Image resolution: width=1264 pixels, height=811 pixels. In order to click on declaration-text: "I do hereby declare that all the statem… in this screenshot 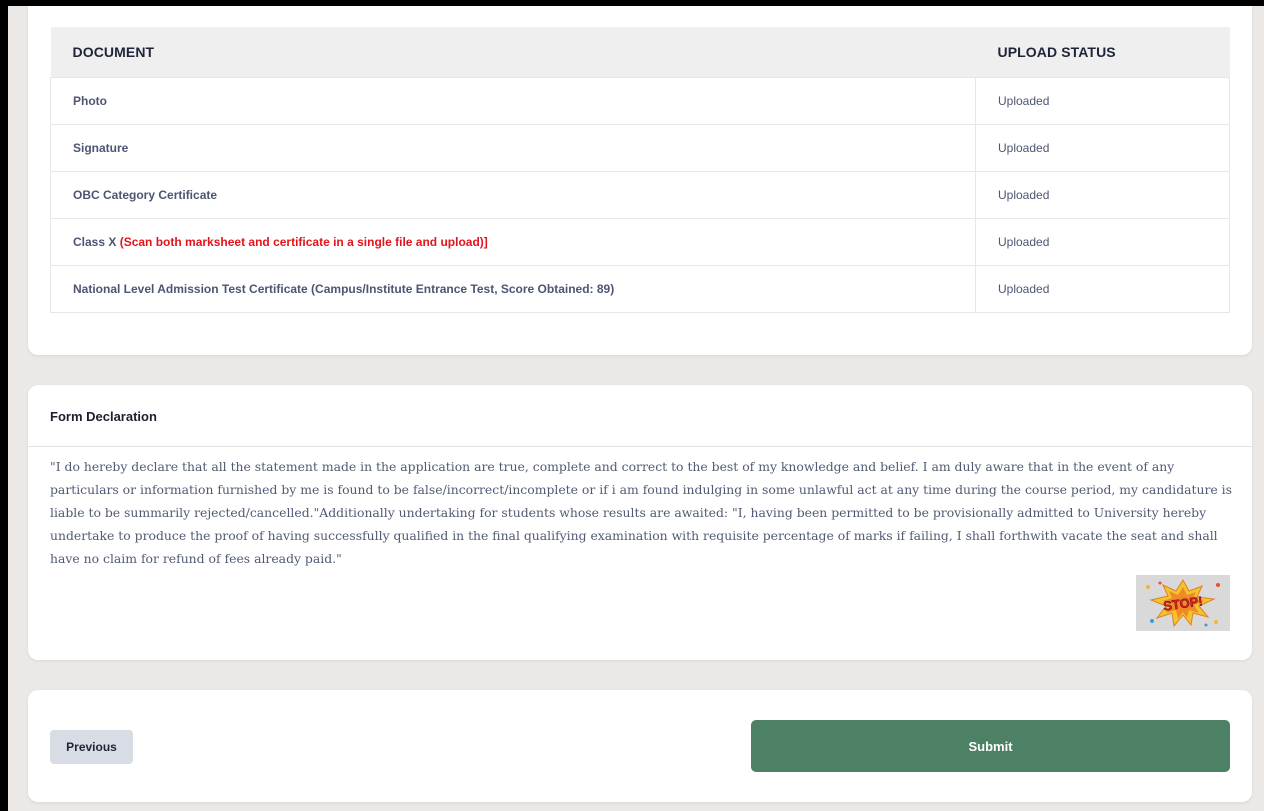, I will do `click(641, 512)`.